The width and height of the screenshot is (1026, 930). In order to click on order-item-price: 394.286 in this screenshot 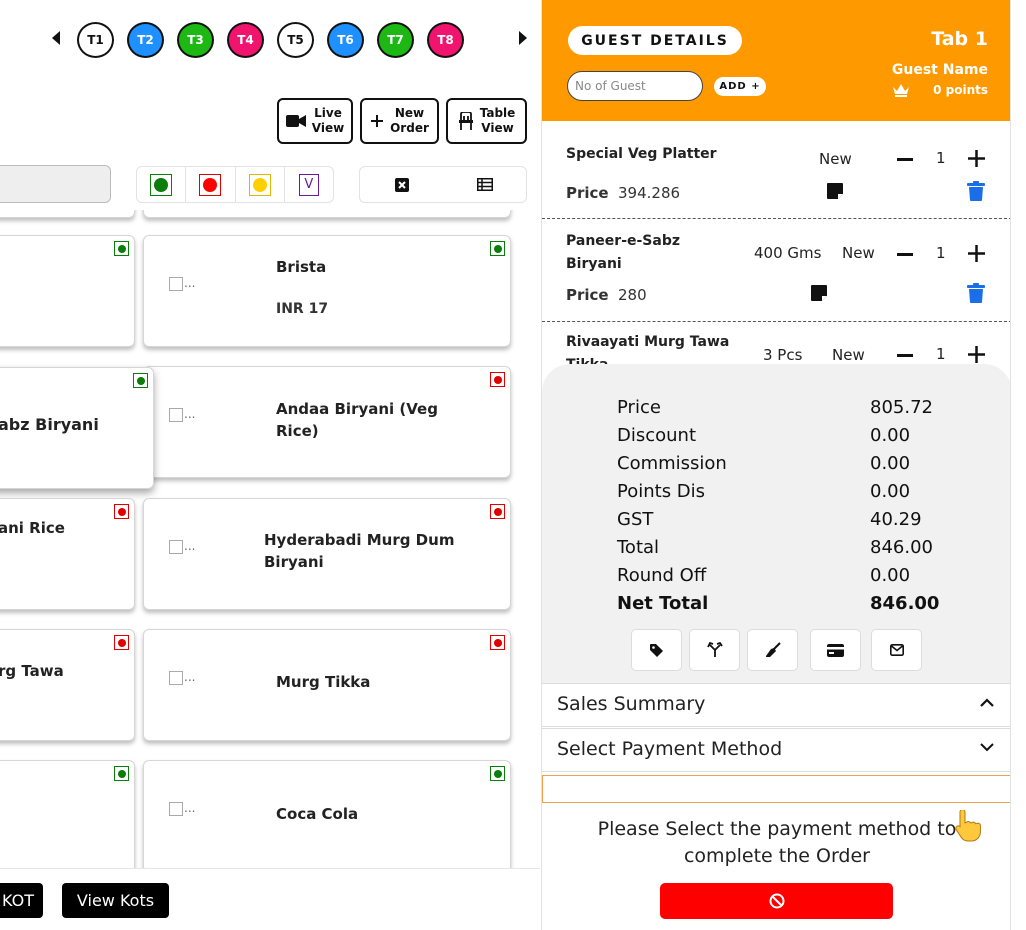, I will do `click(649, 193)`.